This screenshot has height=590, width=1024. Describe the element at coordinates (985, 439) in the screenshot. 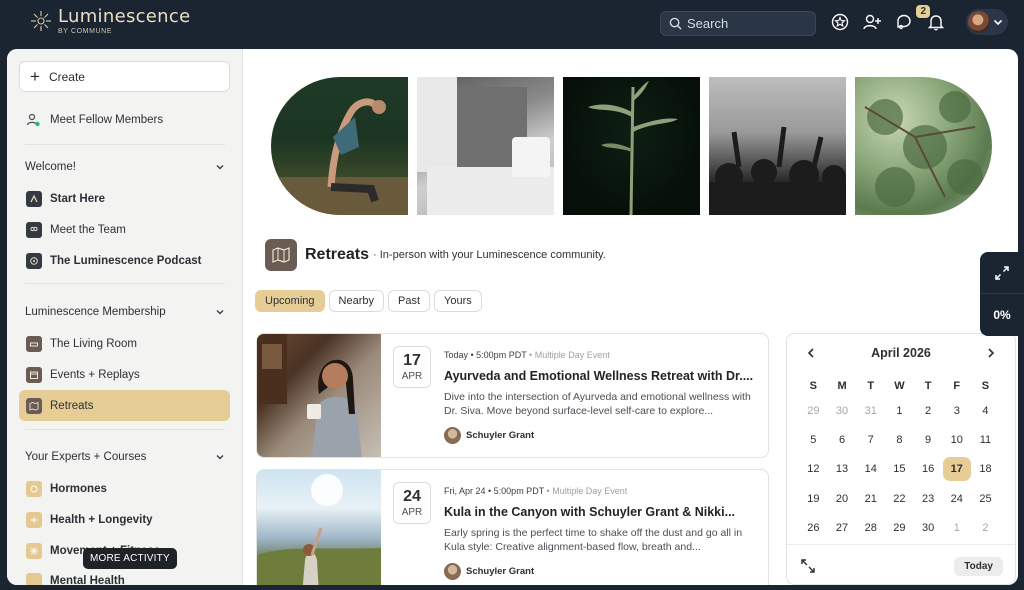

I see `calendar-day: 11` at that location.